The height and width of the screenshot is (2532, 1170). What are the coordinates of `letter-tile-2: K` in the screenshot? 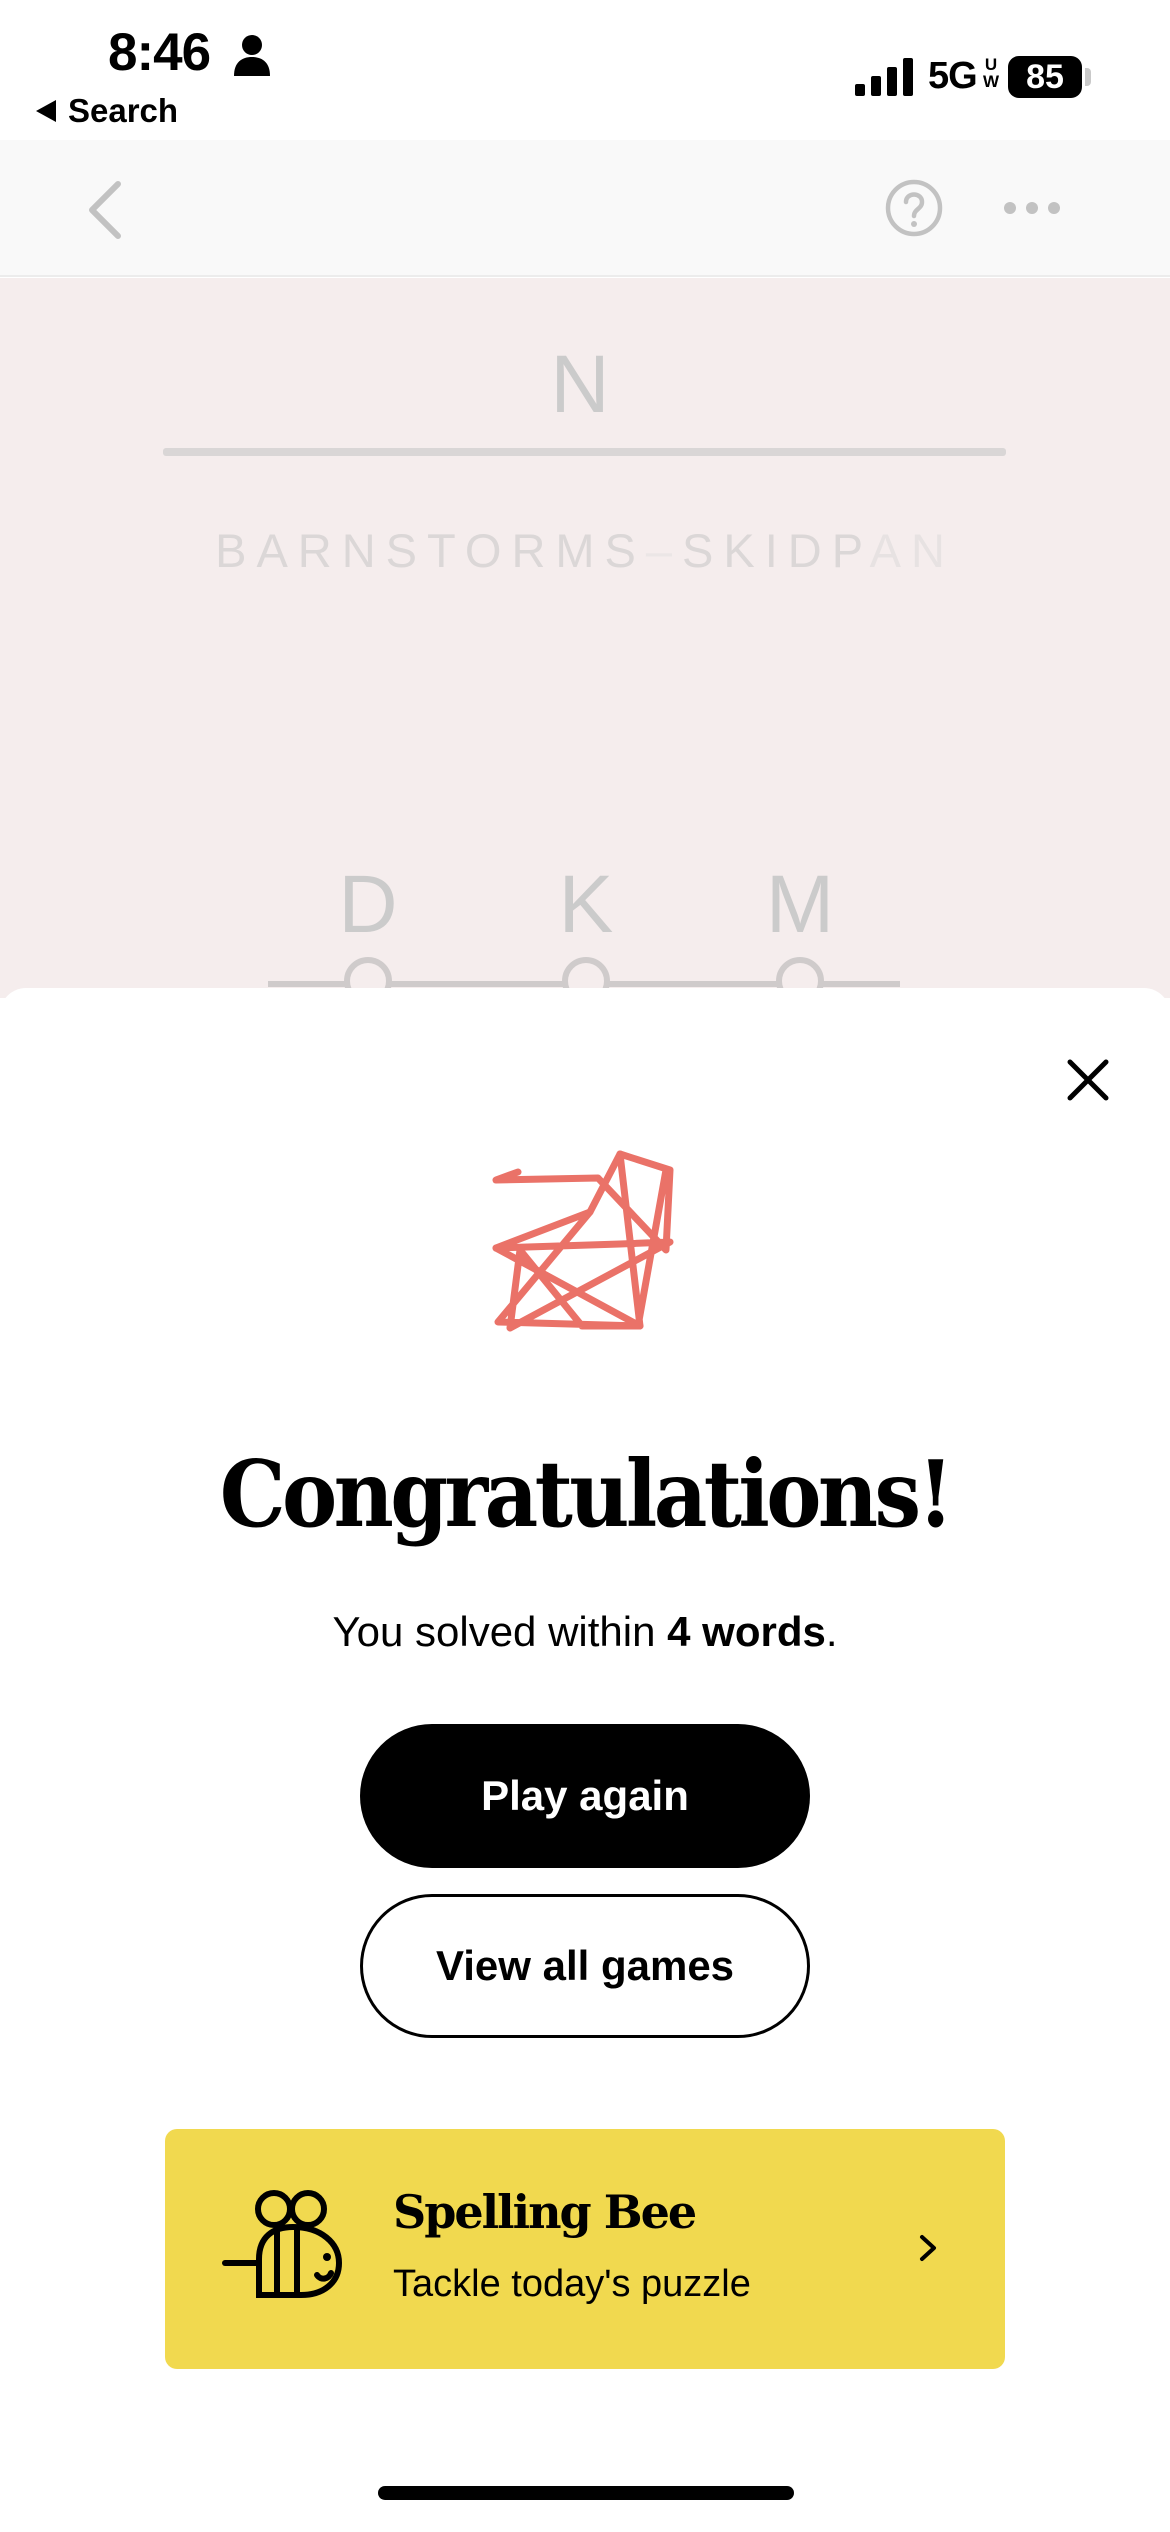 It's located at (586, 905).